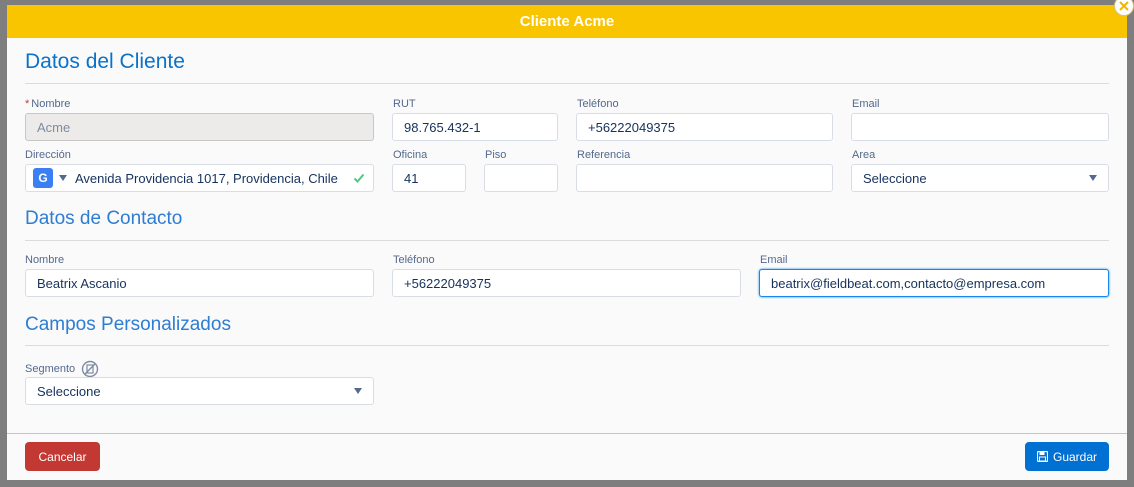  Describe the element at coordinates (895, 178) in the screenshot. I see `area-select-value: Seleccione` at that location.